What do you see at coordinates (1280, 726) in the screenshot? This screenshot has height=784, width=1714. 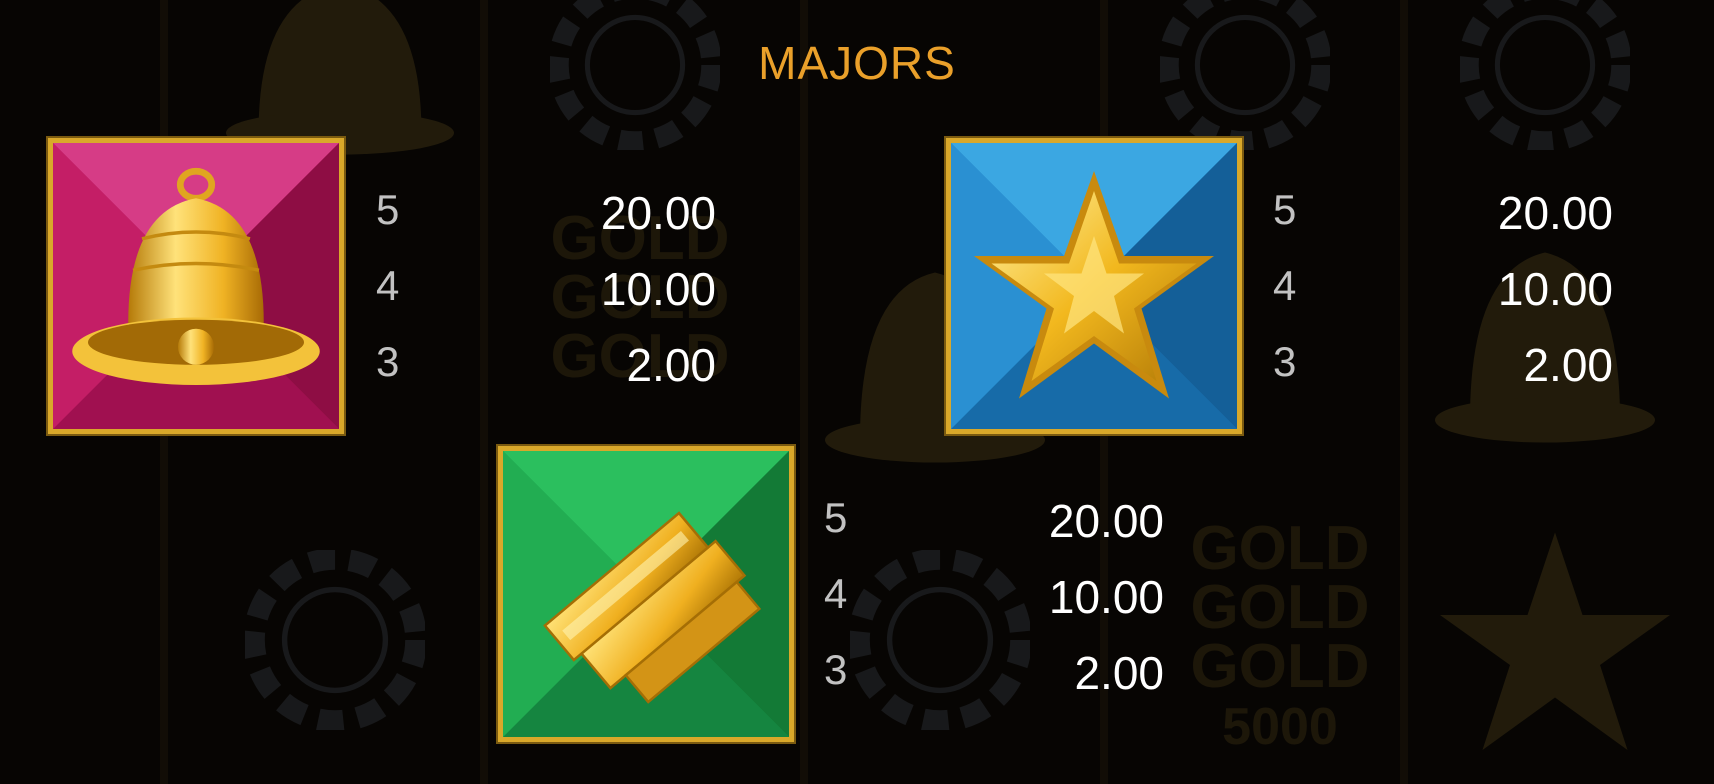 I see `background-jackpot-value: 5000` at bounding box center [1280, 726].